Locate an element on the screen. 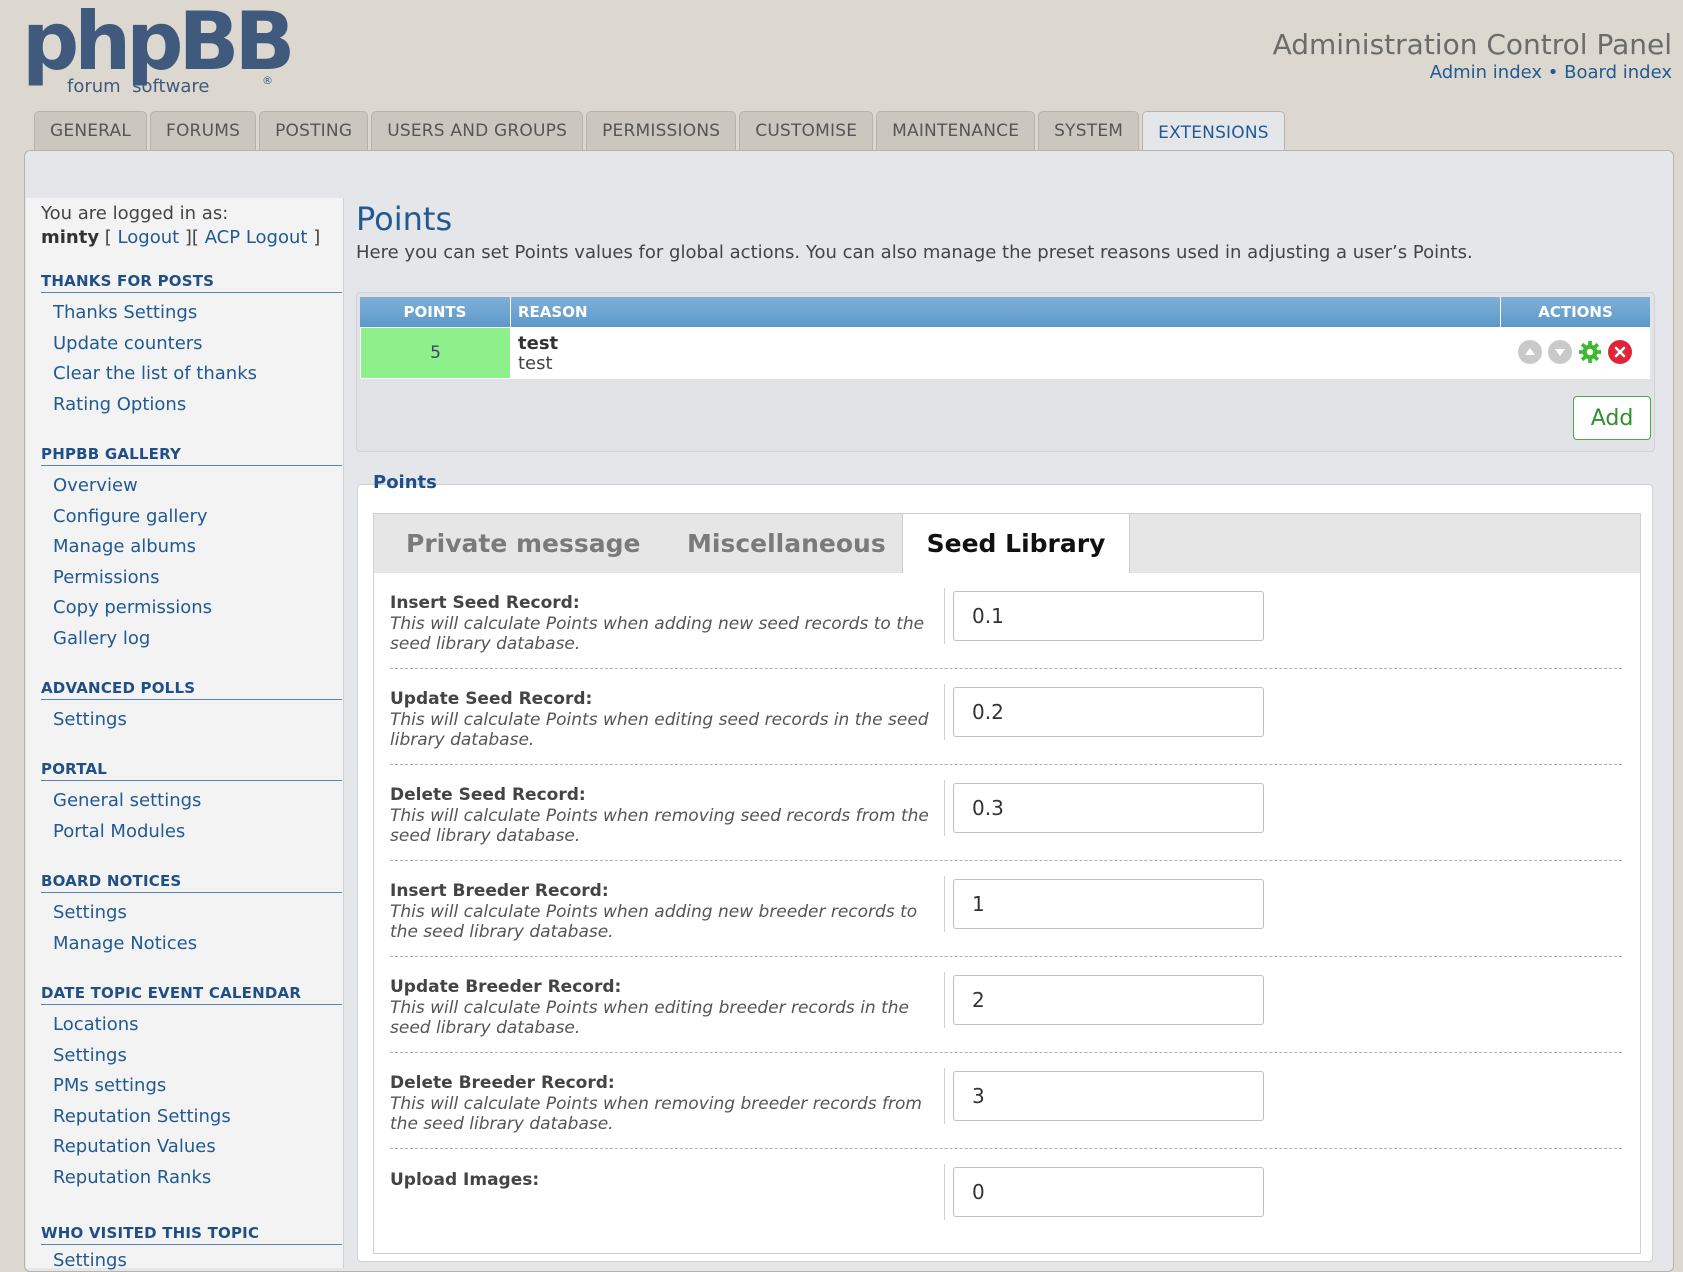  column-header-actions: ACTIONS is located at coordinates (1575, 312).